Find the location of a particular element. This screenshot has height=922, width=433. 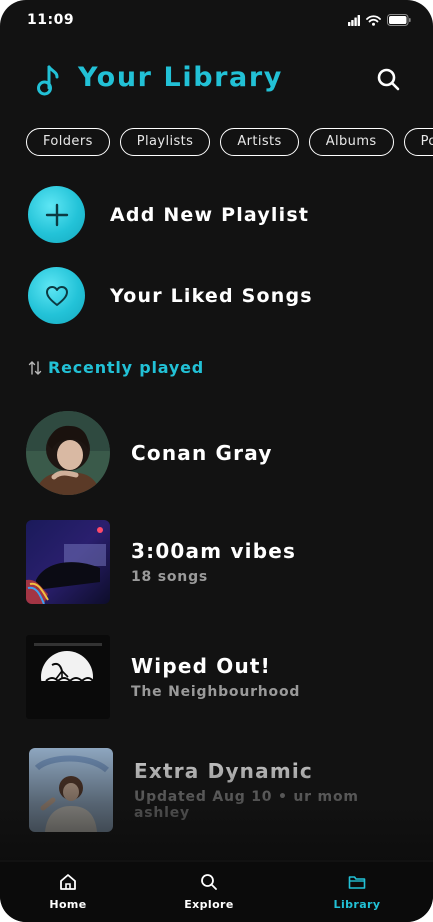

status-bar: 11:09 is located at coordinates (216, 22).